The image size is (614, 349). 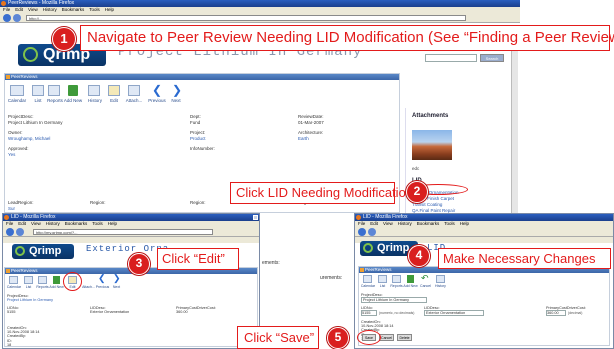 I want to click on save-project-desc-value: Project Lithium In Germany, so click(x=386, y=300).